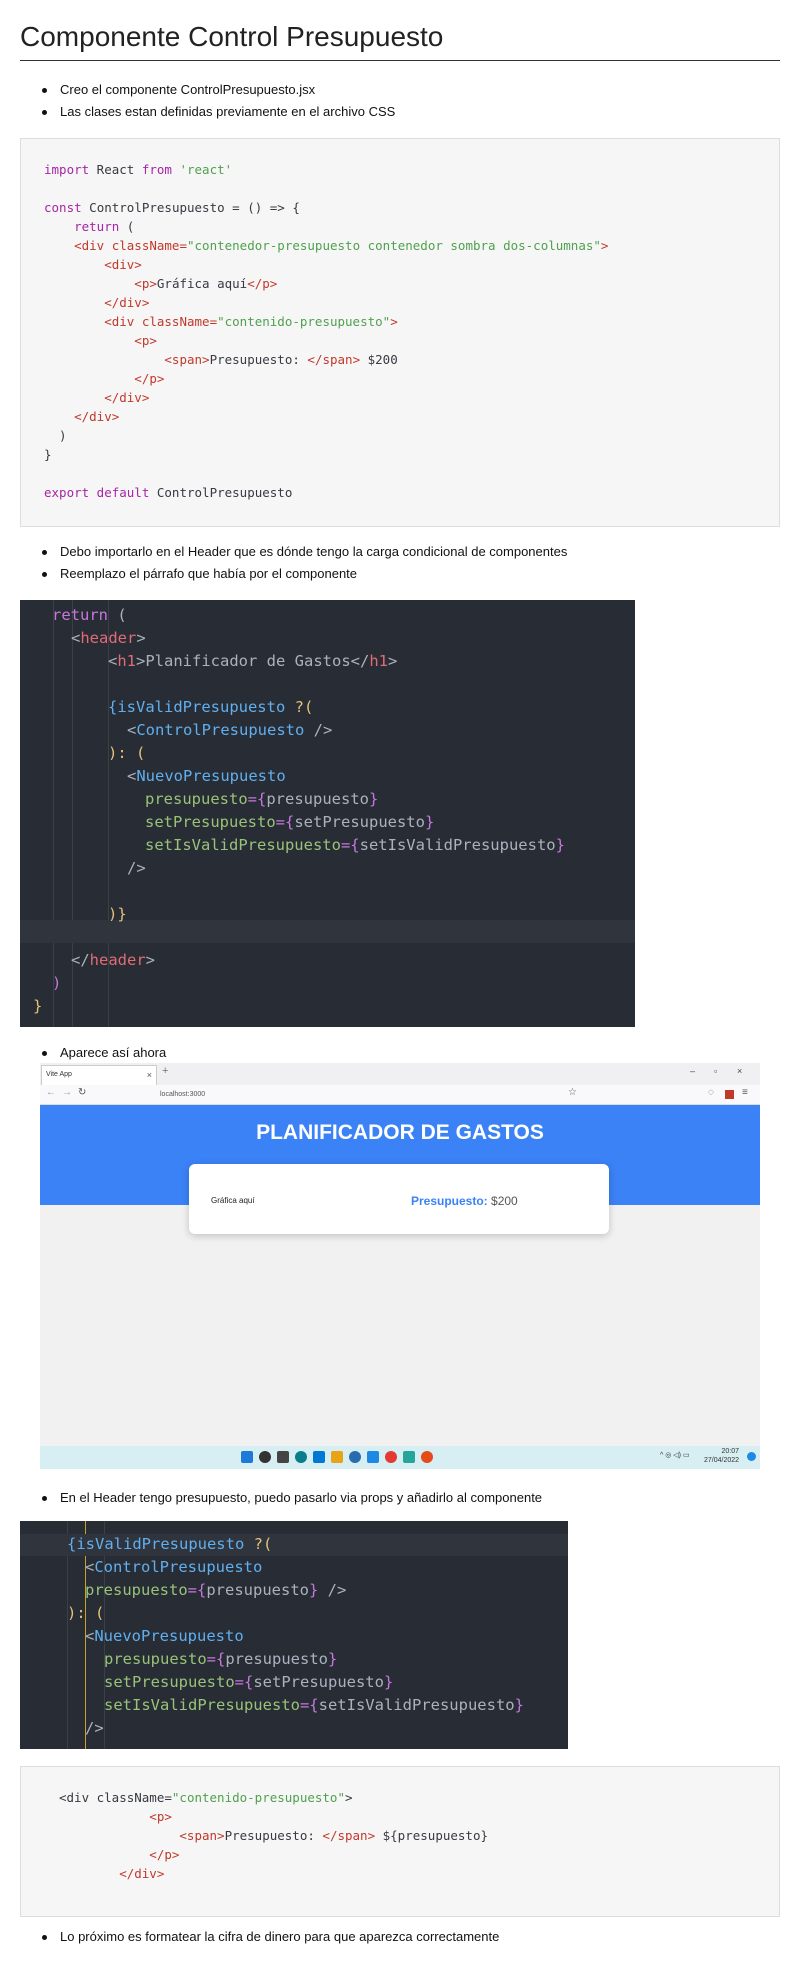  Describe the element at coordinates (233, 1200) in the screenshot. I see `chart-placeholder: Gráfica aquí` at that location.